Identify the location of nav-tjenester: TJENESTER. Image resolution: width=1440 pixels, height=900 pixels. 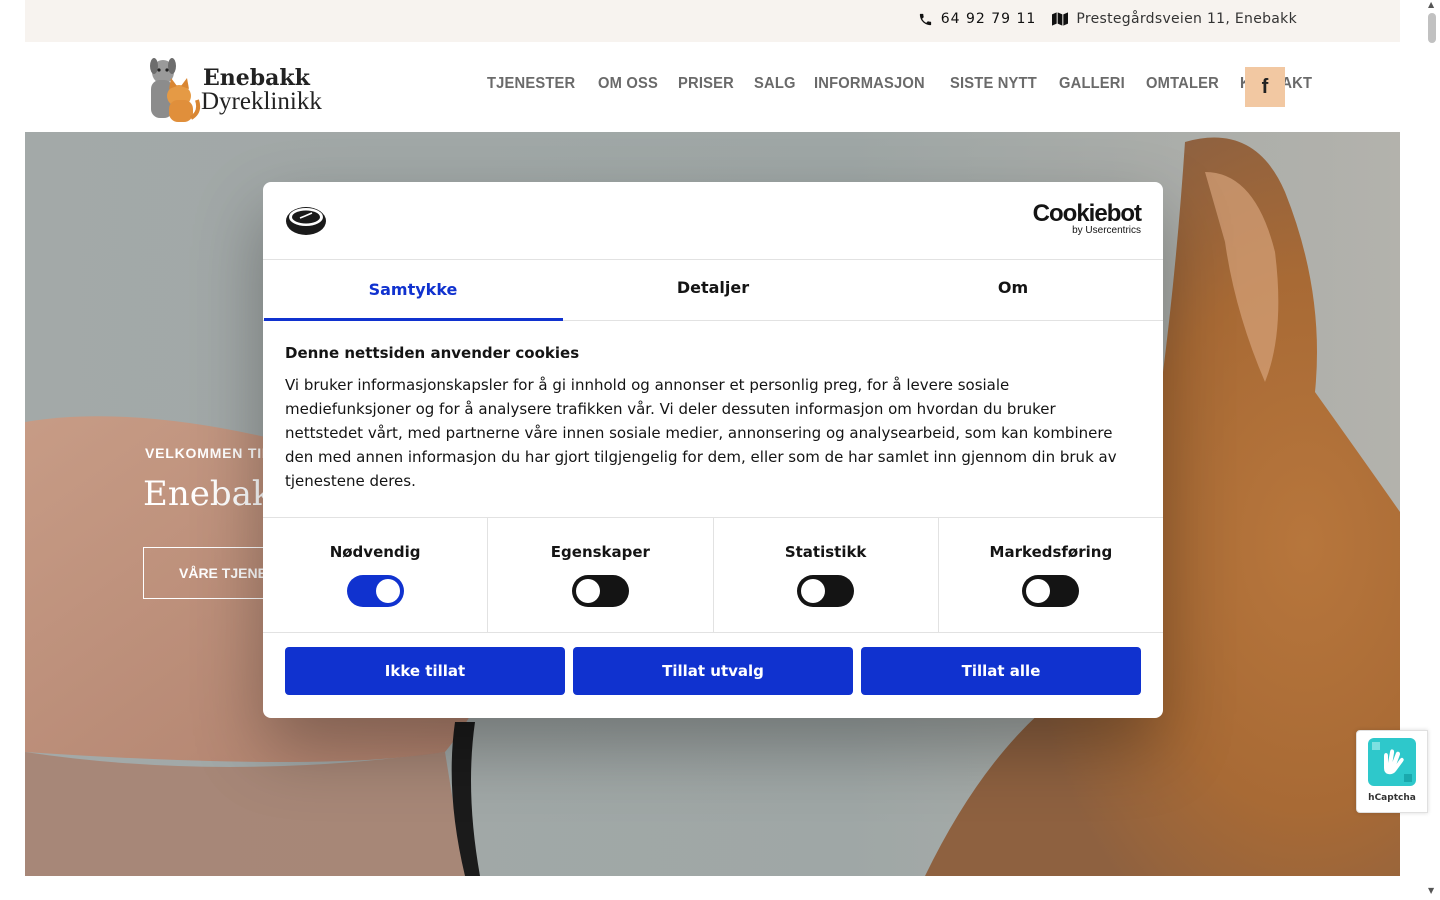
(531, 84).